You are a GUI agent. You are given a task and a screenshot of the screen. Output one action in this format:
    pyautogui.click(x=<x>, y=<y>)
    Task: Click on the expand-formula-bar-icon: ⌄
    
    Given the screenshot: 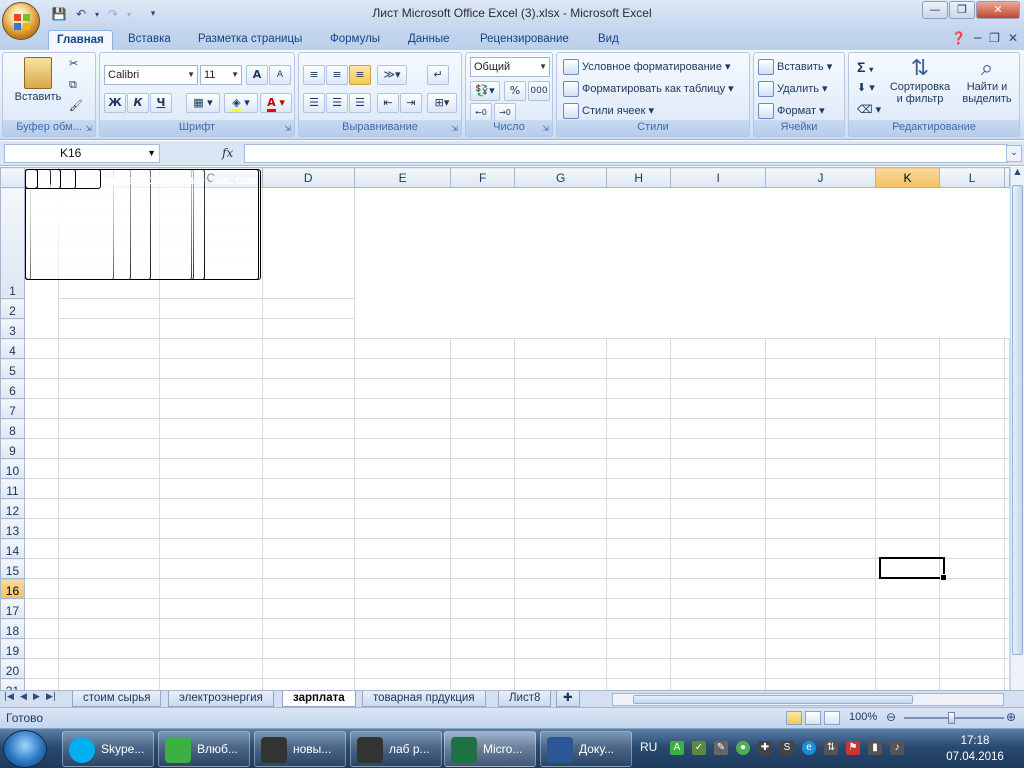 What is the action you would take?
    pyautogui.click(x=1014, y=153)
    